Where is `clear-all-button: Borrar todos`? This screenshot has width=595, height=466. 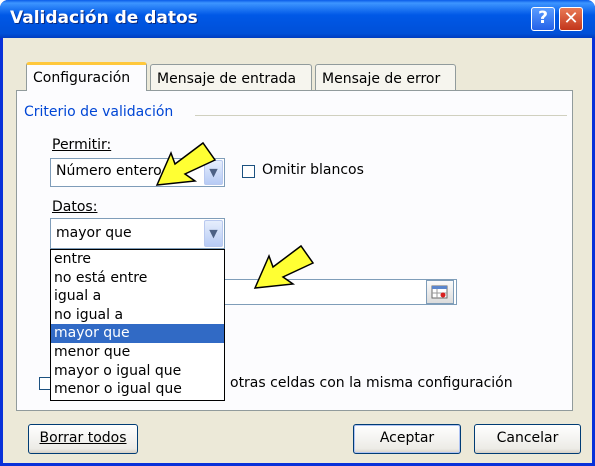 clear-all-button: Borrar todos is located at coordinates (83, 439).